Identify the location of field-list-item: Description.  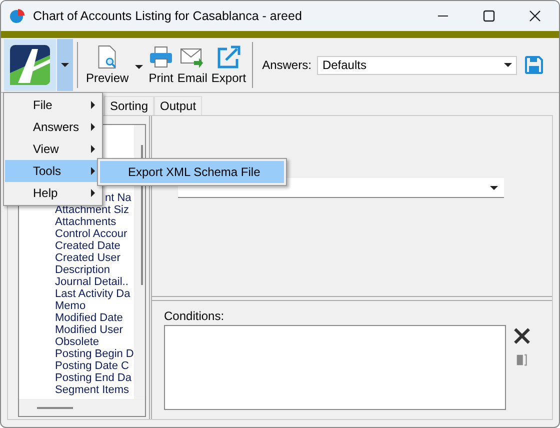
(82, 270).